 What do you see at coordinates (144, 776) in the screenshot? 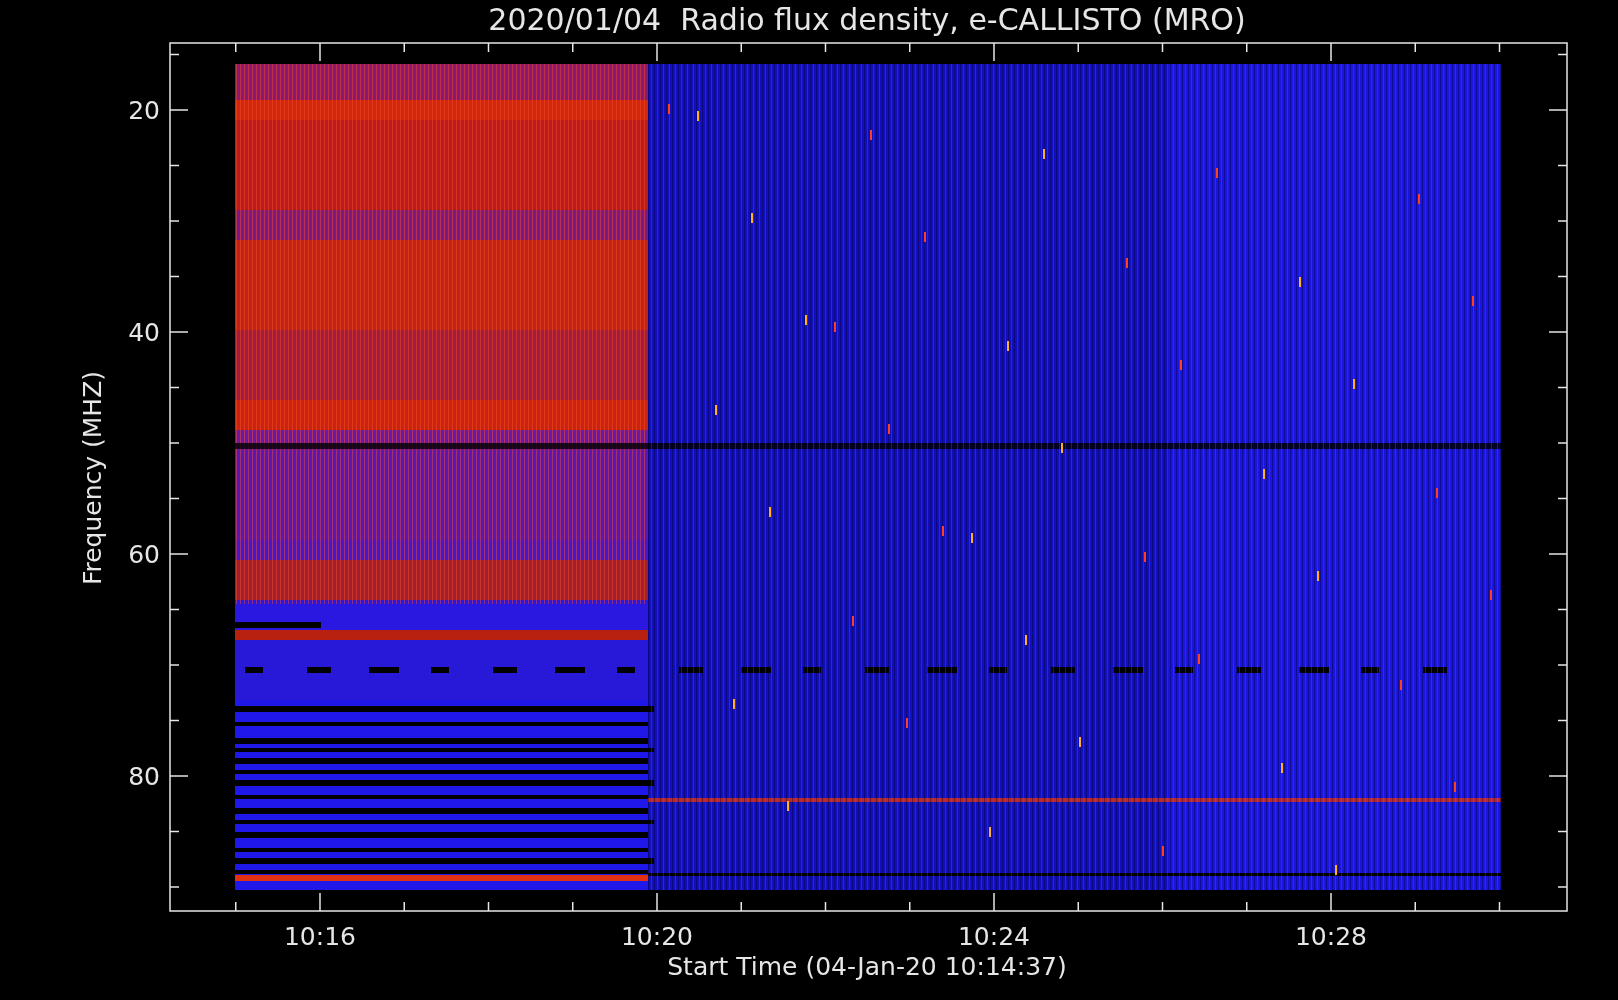
I see `y-tick-label: 80` at bounding box center [144, 776].